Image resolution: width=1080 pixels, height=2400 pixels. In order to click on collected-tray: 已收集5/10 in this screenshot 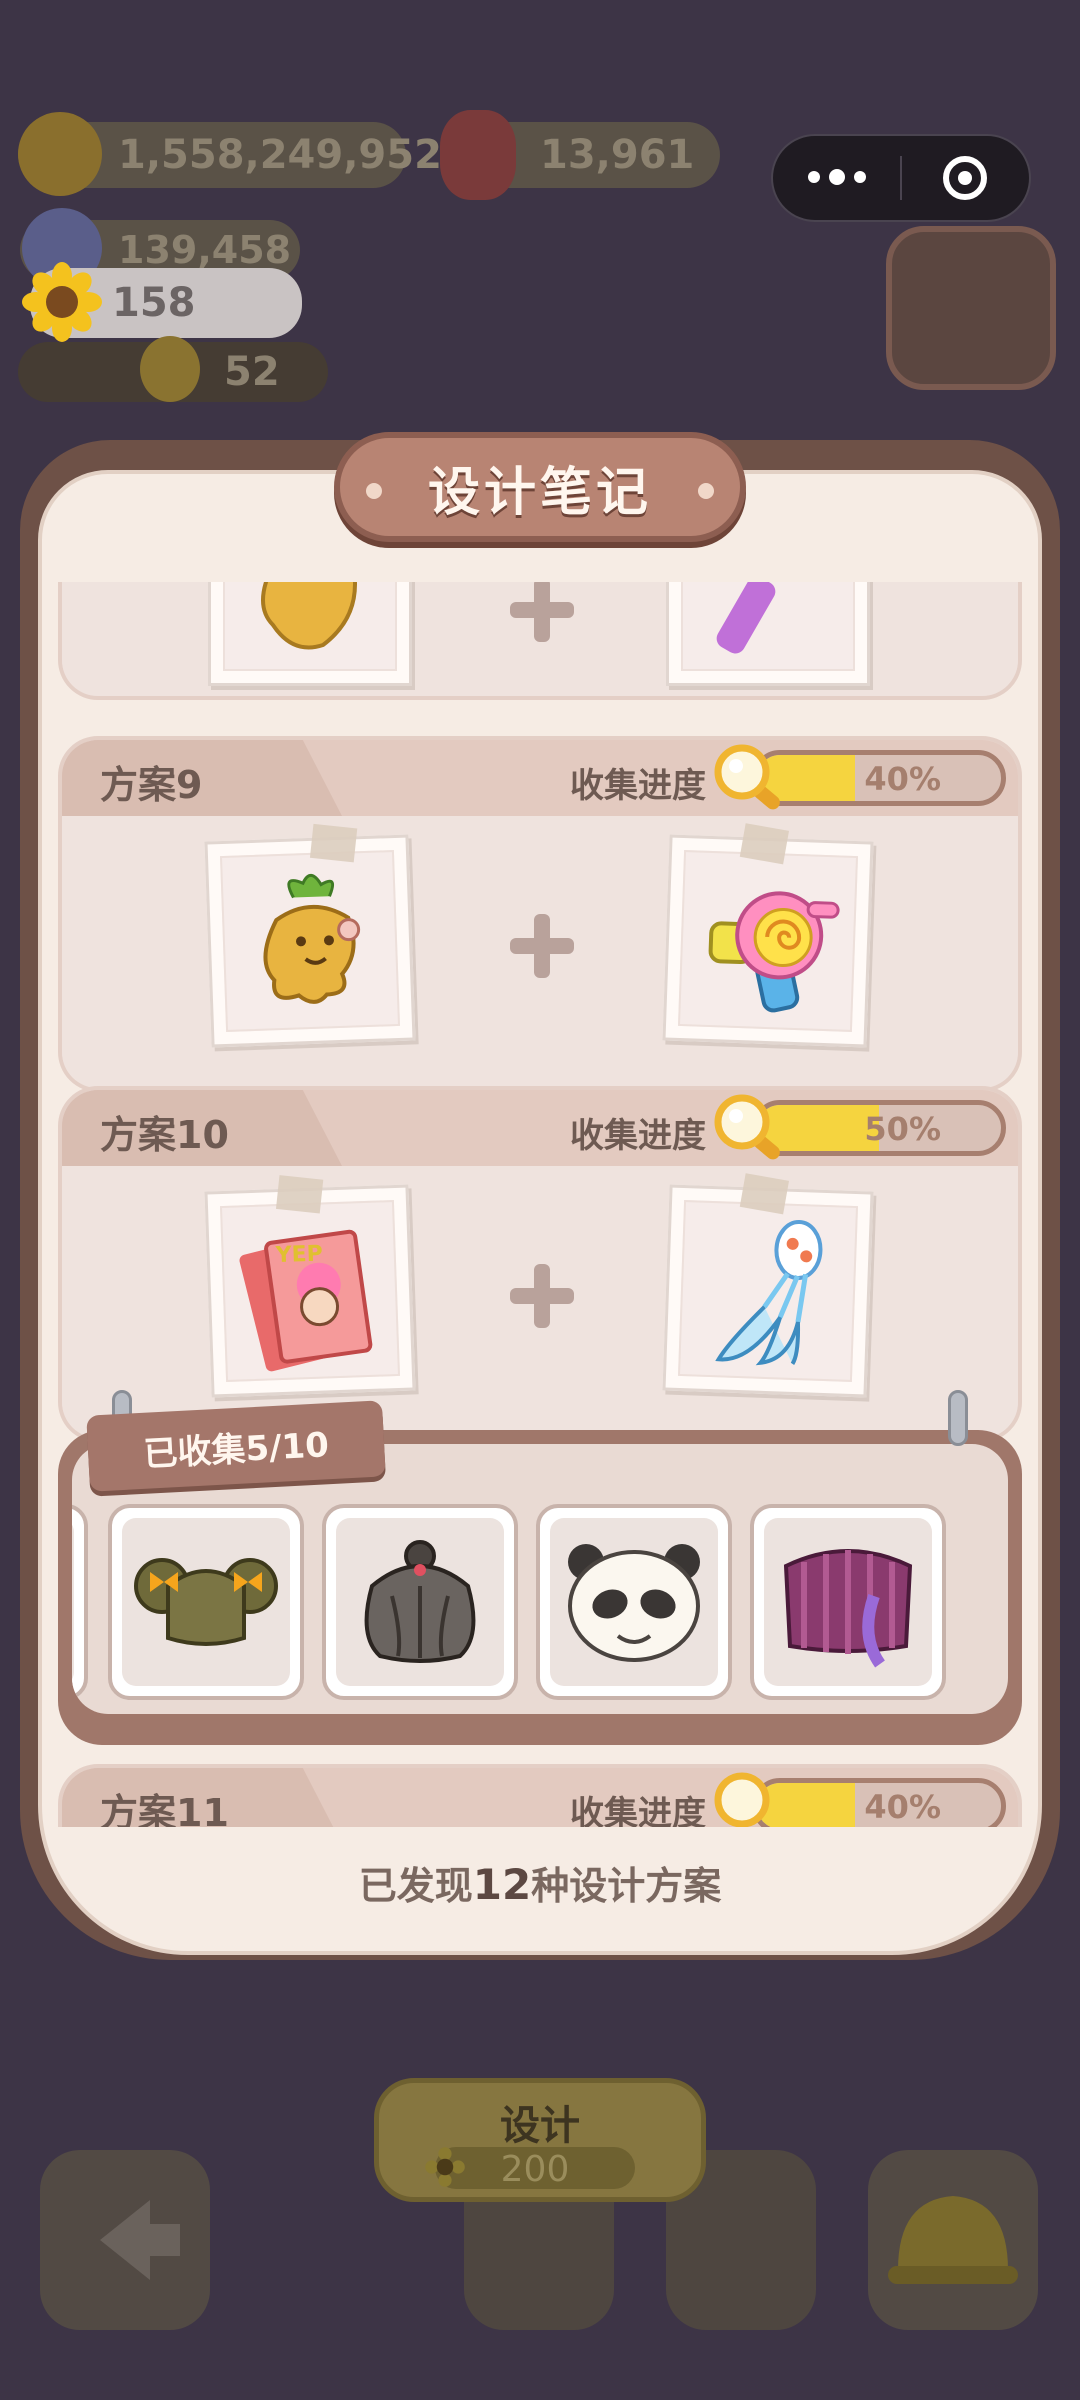, I will do `click(540, 1567)`.